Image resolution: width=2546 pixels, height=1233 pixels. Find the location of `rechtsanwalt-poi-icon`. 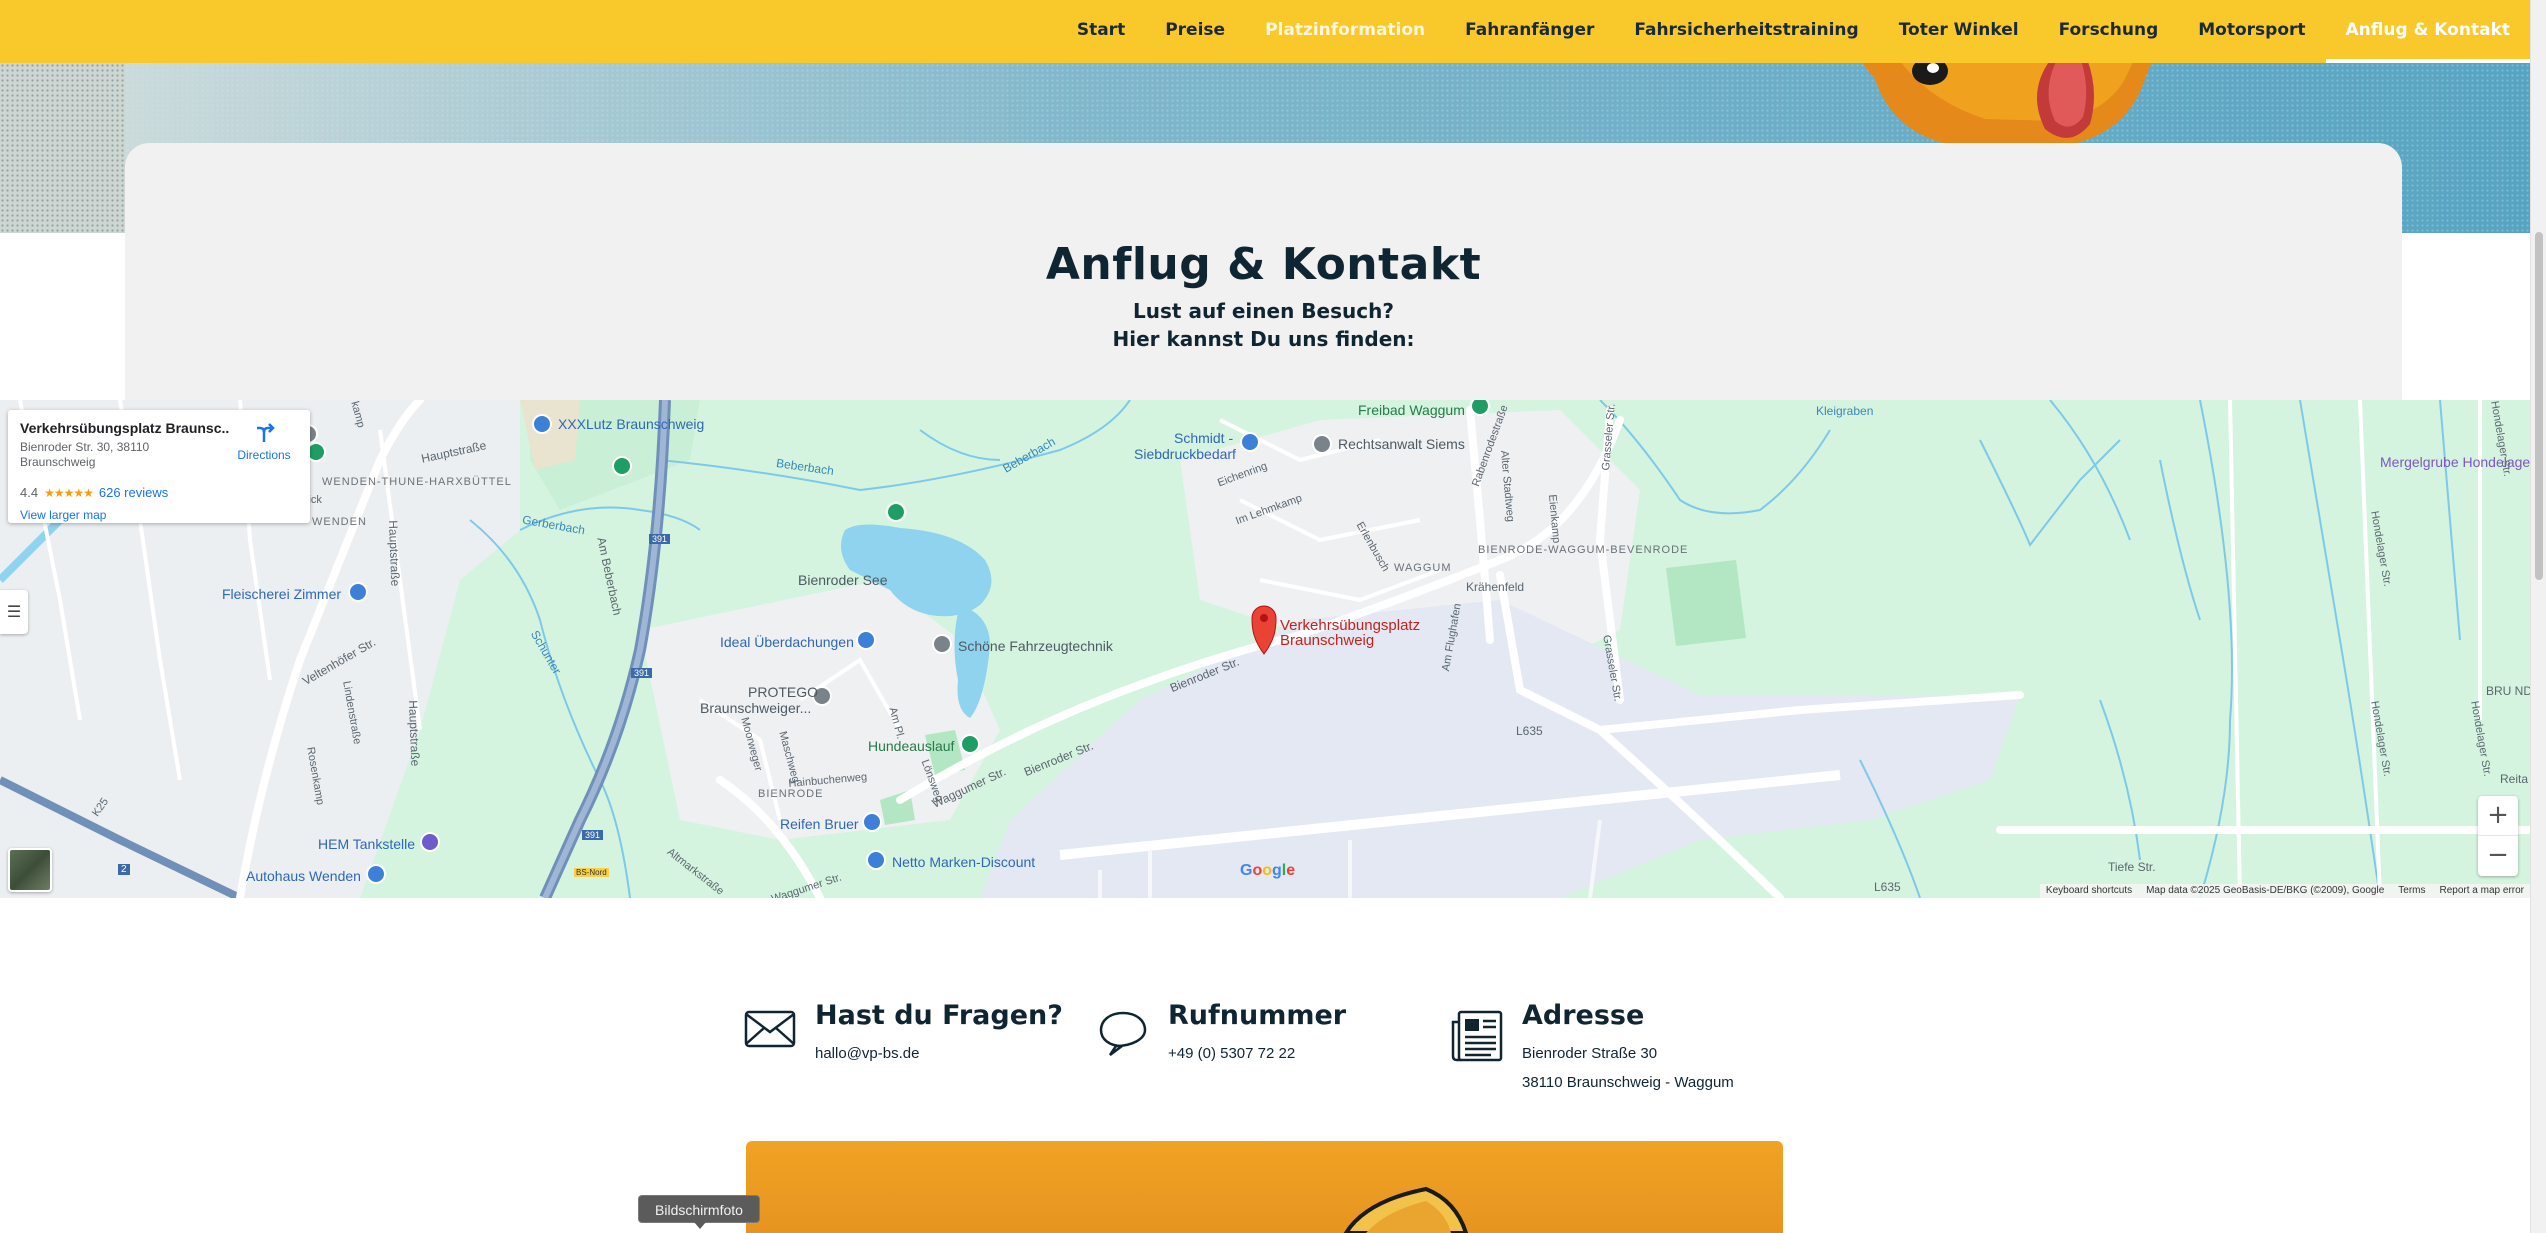

rechtsanwalt-poi-icon is located at coordinates (1322, 444).